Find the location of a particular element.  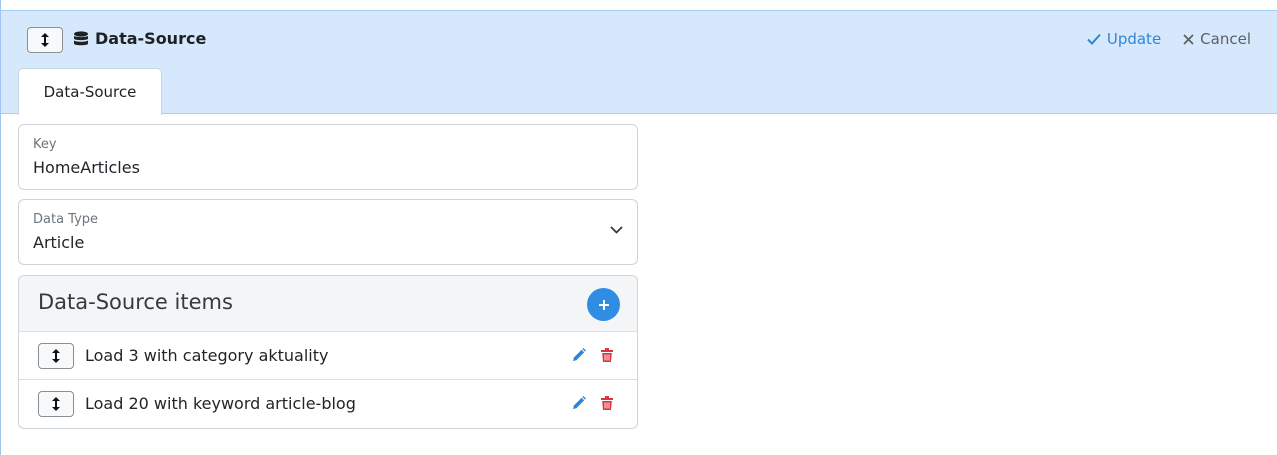

key-field-label: Key is located at coordinates (45, 144).